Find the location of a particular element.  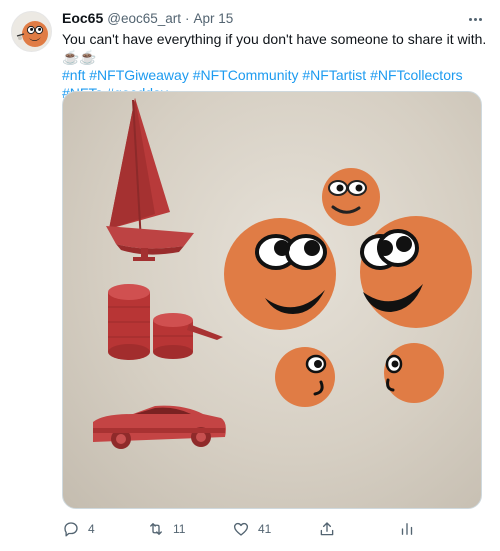

analytics-button is located at coordinates (407, 529).